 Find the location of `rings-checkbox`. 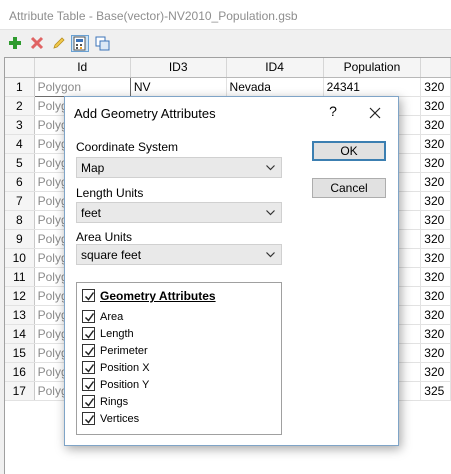

rings-checkbox is located at coordinates (88, 401).